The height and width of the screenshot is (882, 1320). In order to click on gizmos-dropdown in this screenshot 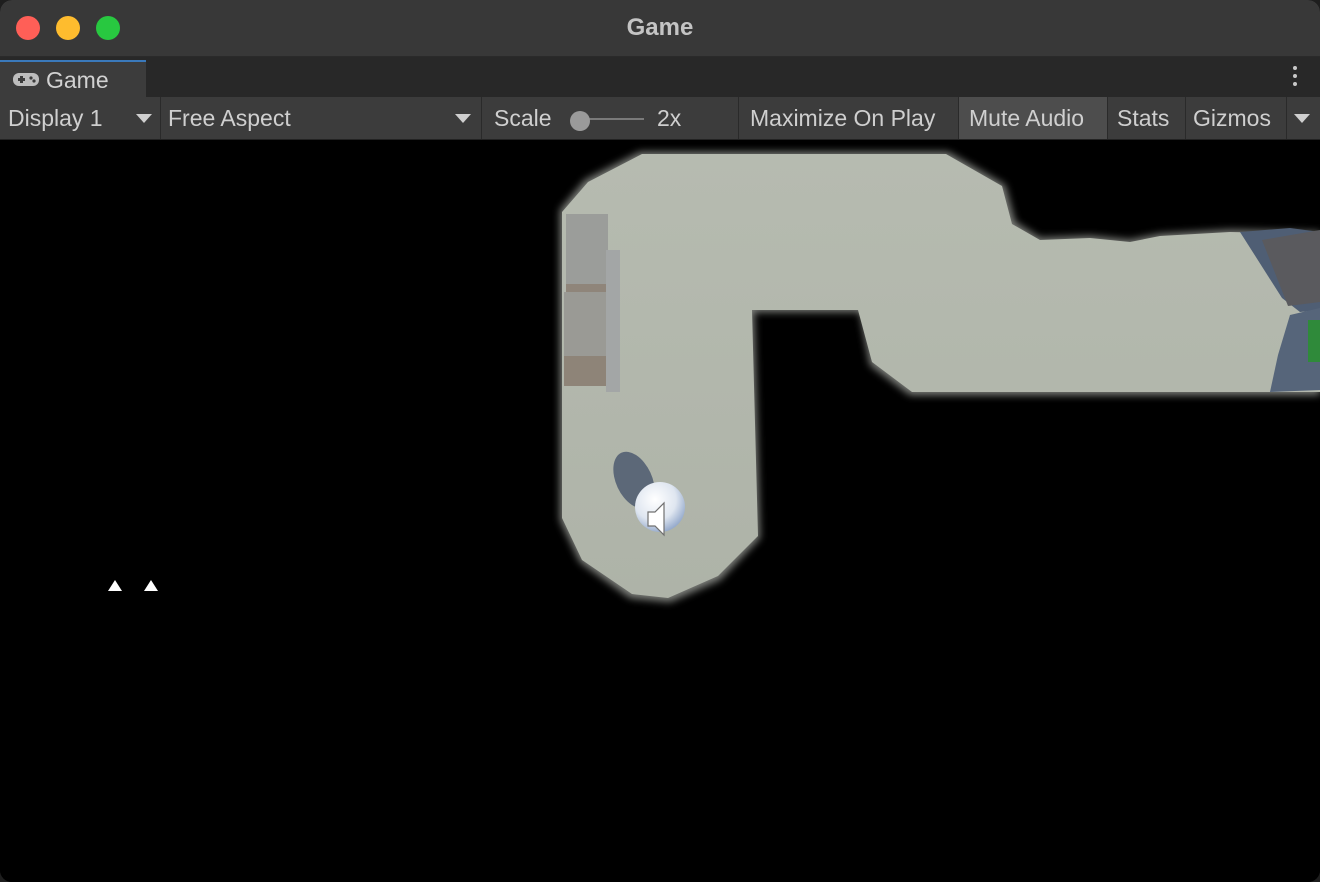, I will do `click(1303, 118)`.